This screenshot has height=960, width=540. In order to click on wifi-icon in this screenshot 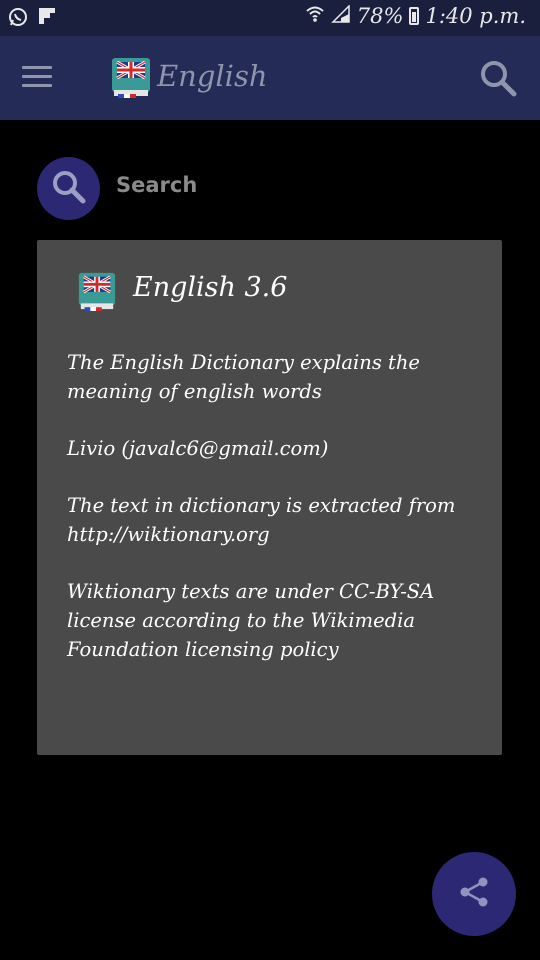, I will do `click(315, 16)`.